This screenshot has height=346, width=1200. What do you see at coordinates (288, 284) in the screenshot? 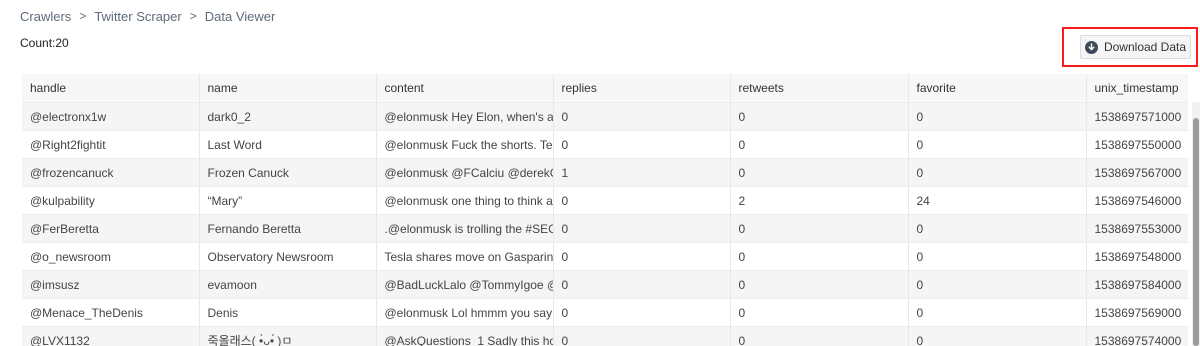
I see `cell-name: evamoon` at bounding box center [288, 284].